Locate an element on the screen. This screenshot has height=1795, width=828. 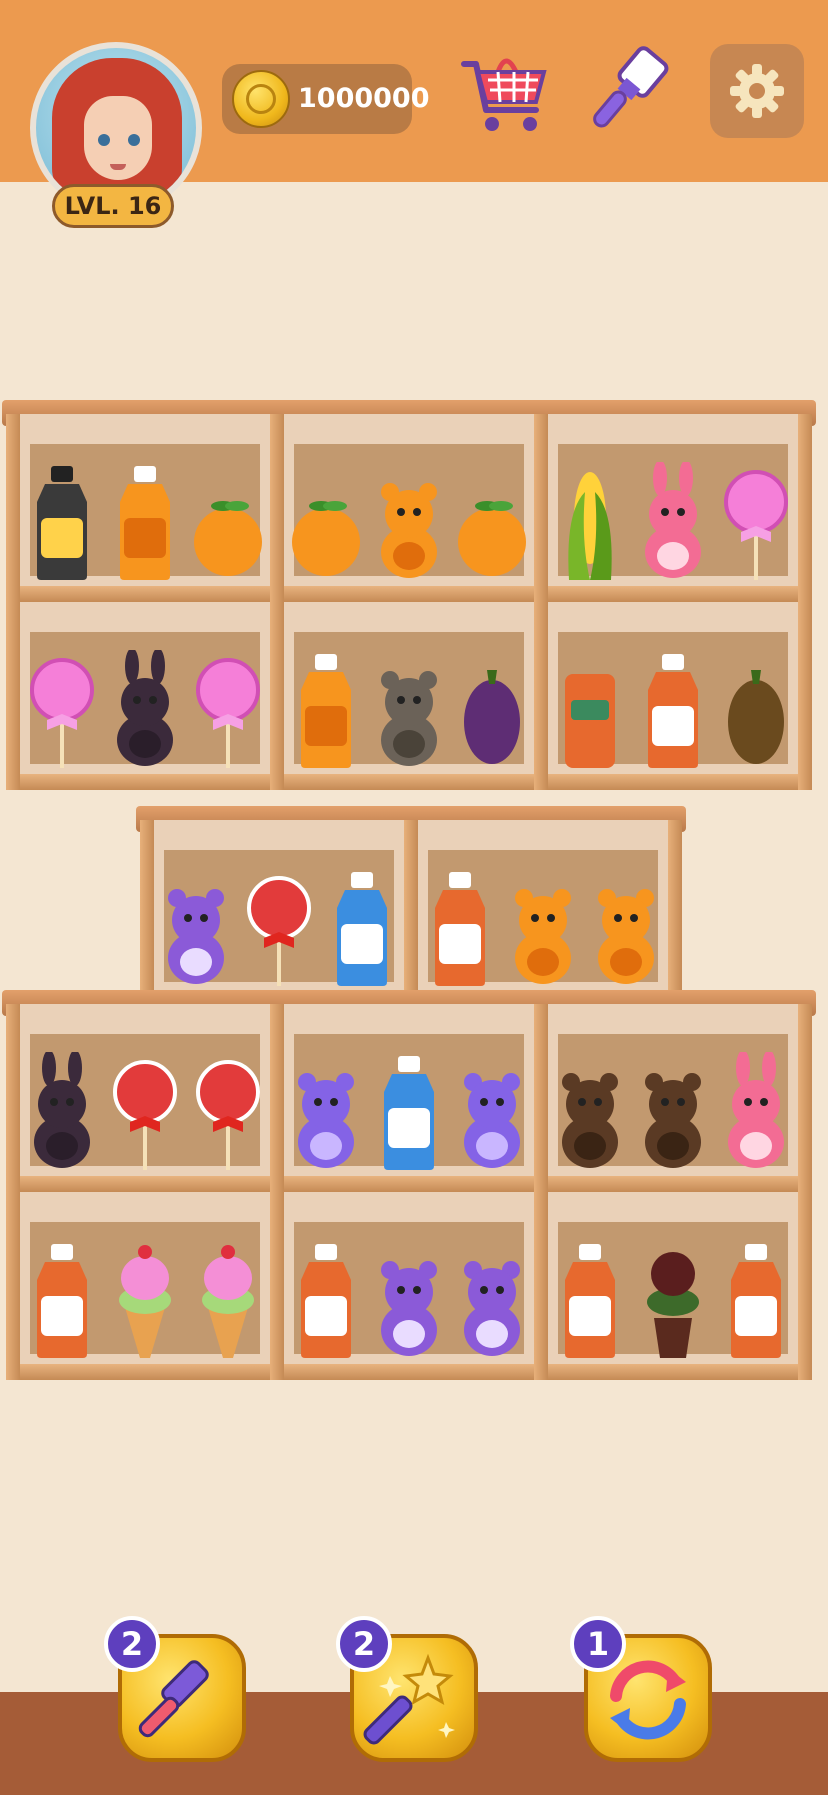
shelf-item-corn is located at coordinates (590, 521).